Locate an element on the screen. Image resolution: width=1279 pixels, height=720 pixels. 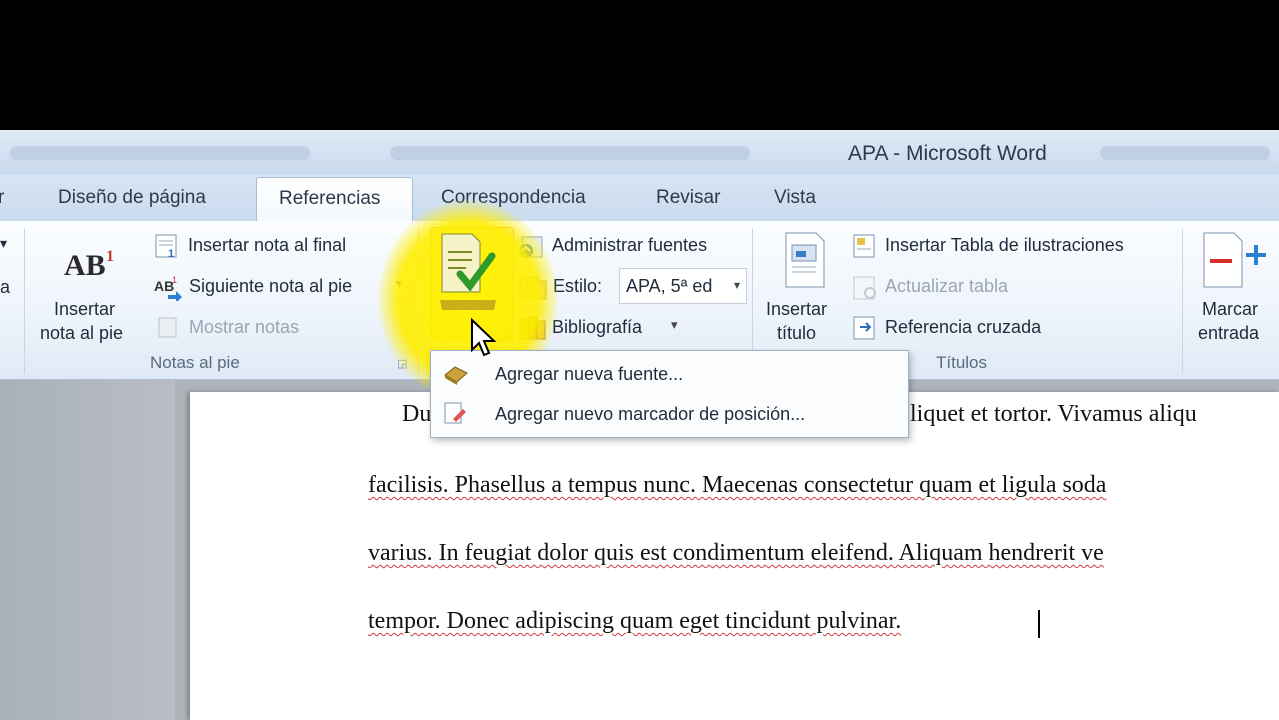
tab-partial: r is located at coordinates (2, 198).